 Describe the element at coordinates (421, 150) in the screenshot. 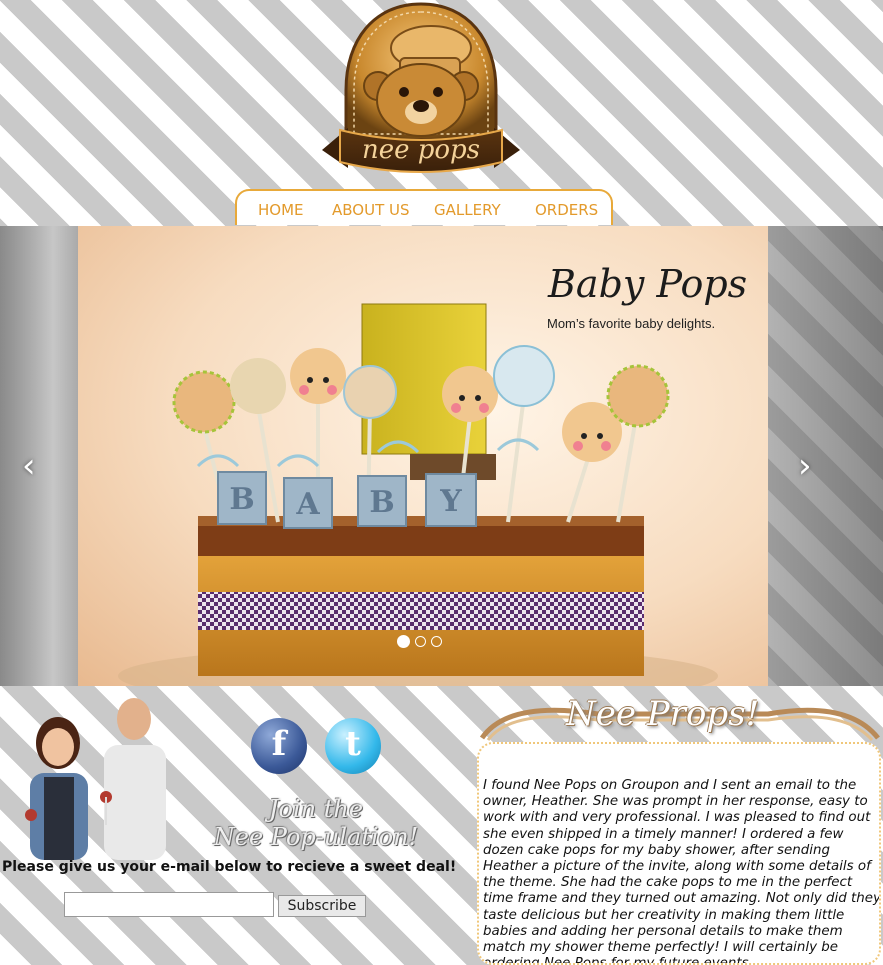

I see `logo-text: nee pops` at that location.